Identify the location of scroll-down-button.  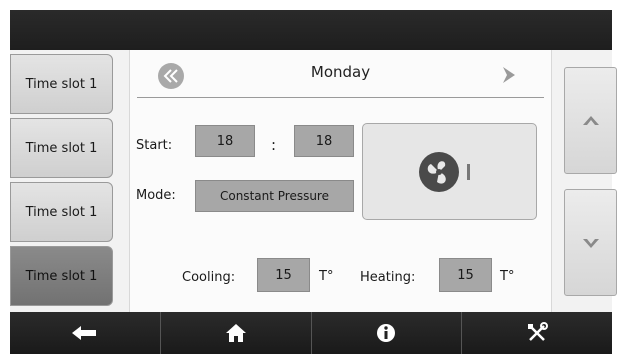
(590, 242).